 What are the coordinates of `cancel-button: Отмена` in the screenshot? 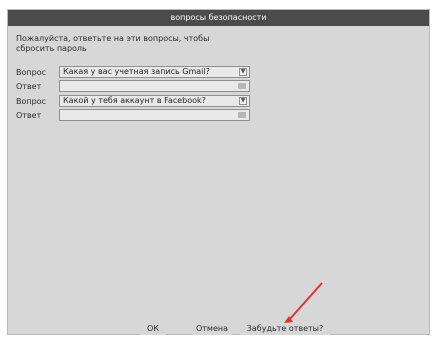 It's located at (212, 329).